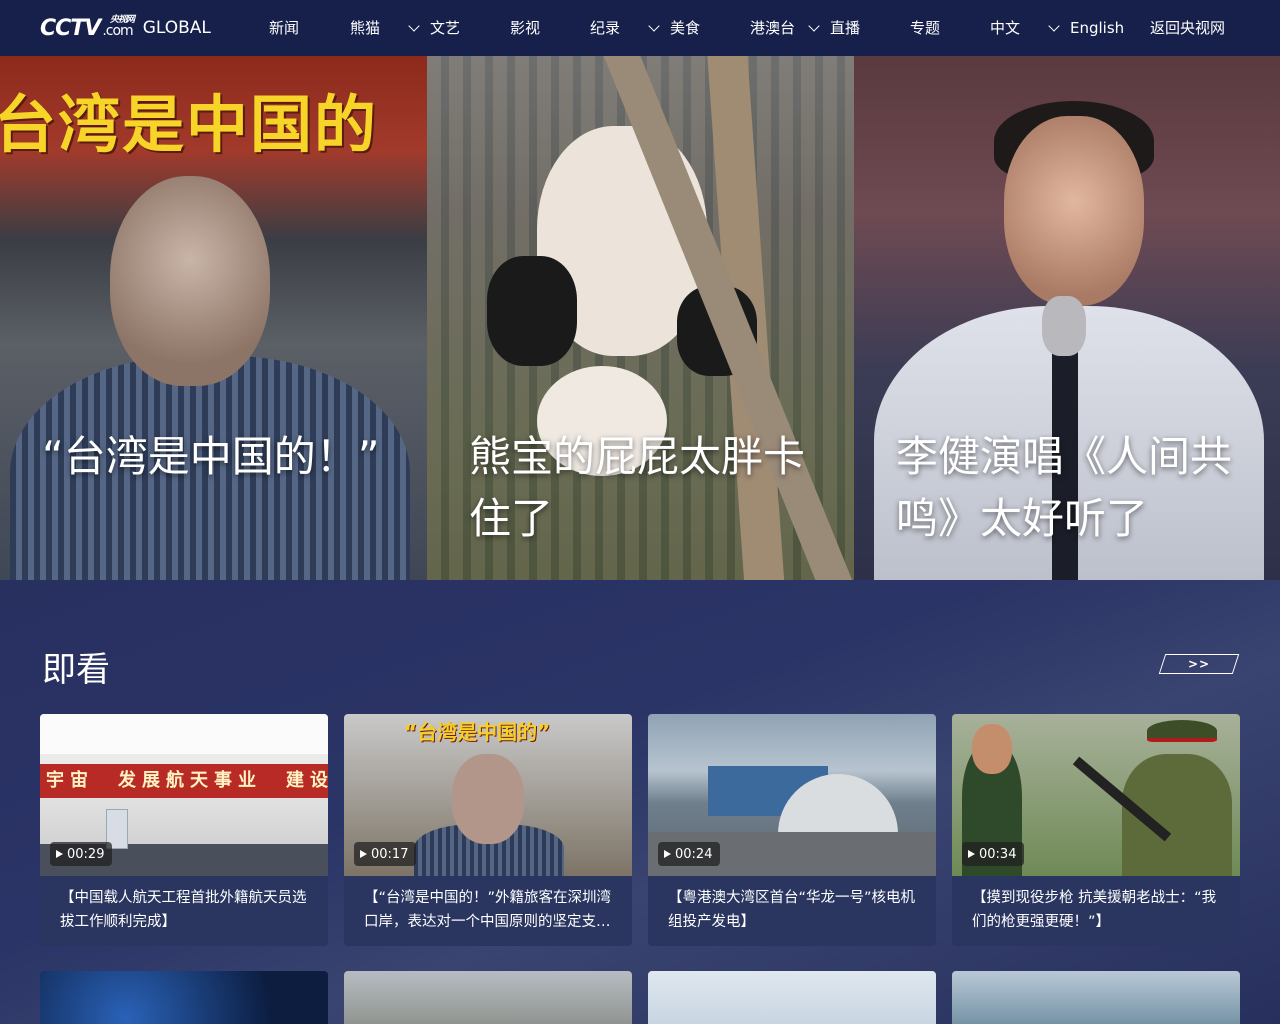 This screenshot has width=1280, height=1024. I want to click on duration-badge: 00:24, so click(689, 854).